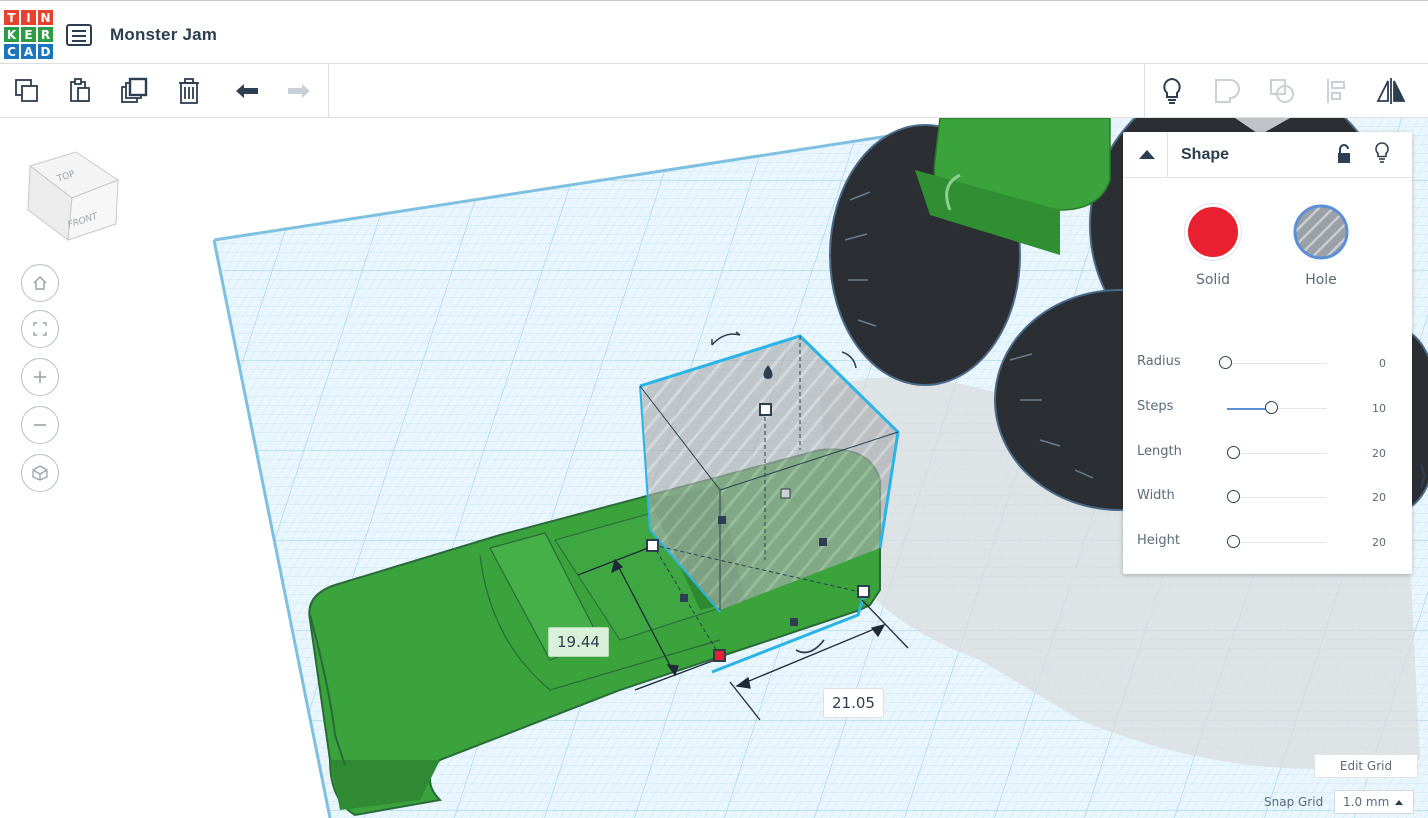  Describe the element at coordinates (1321, 232) in the screenshot. I see `hole-swatch` at that location.